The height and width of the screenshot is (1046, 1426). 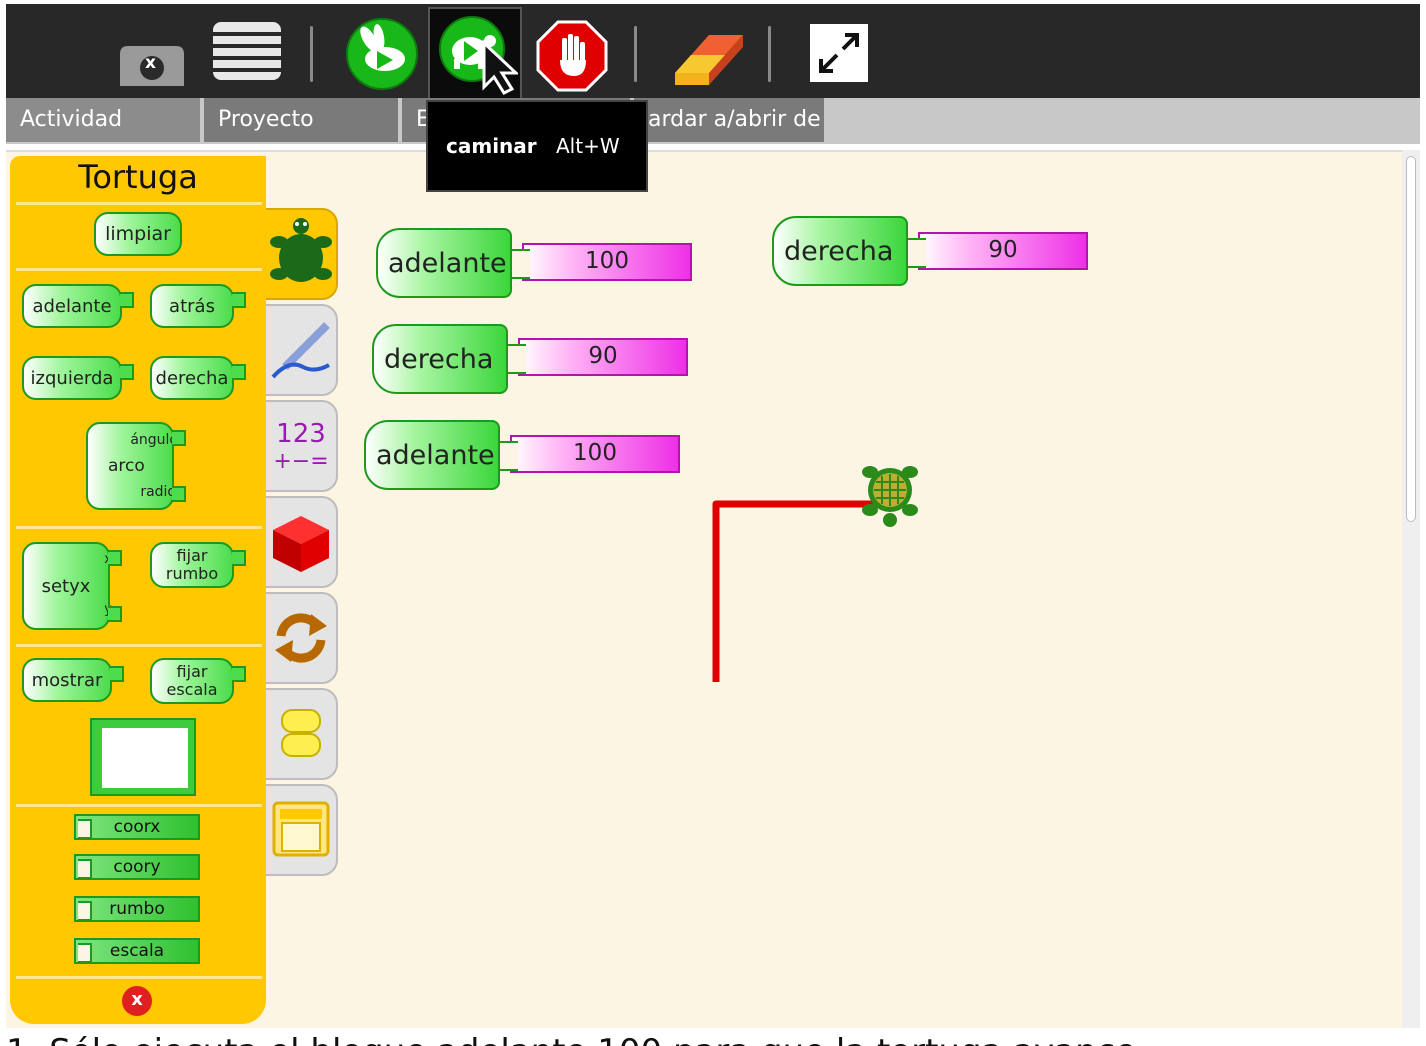 I want to click on category-turtle-tab, so click(x=301, y=254).